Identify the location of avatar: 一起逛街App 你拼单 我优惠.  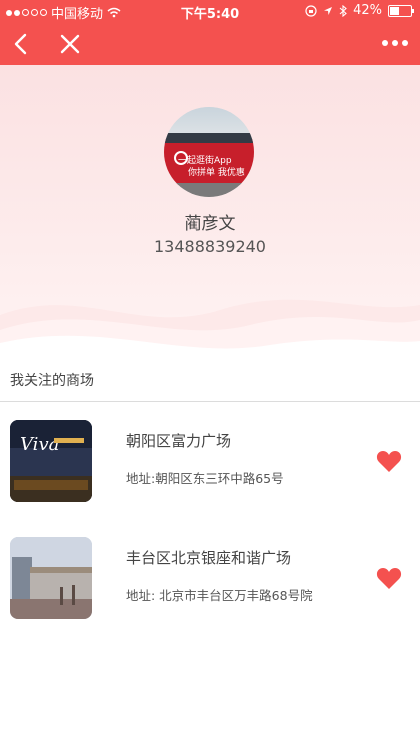
(209, 152).